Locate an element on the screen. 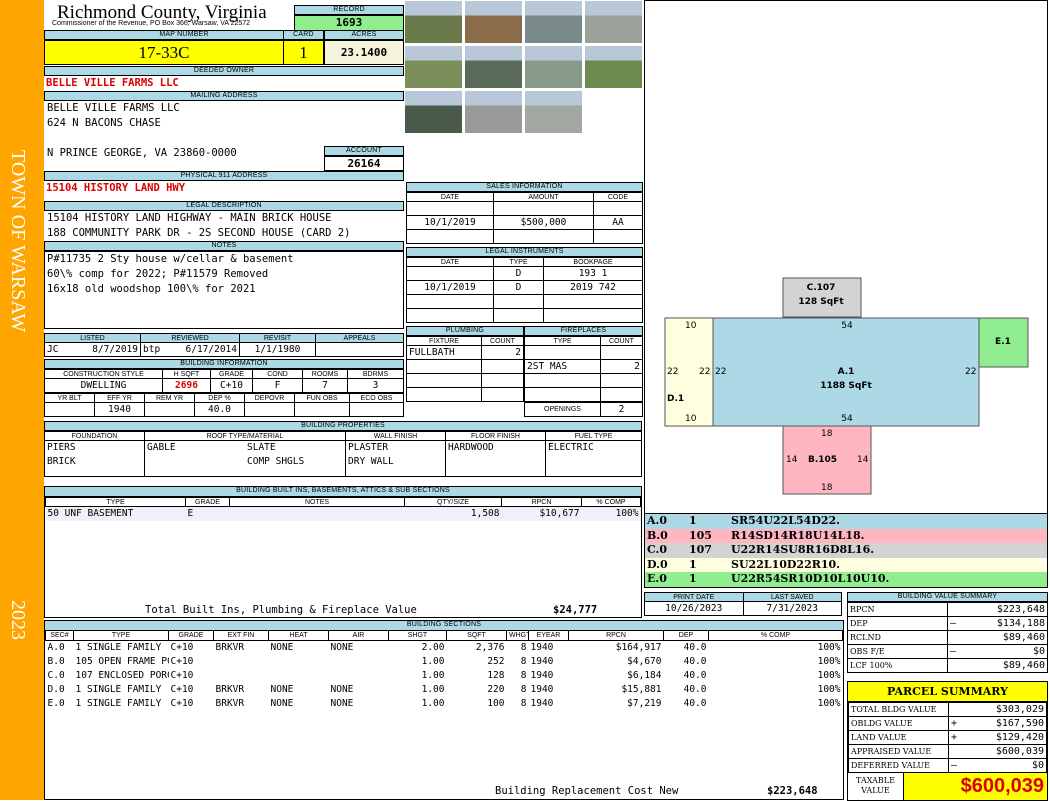 The height and width of the screenshot is (801, 1050). table-row: APPRAISED VALUE $600,039 is located at coordinates (947, 751).